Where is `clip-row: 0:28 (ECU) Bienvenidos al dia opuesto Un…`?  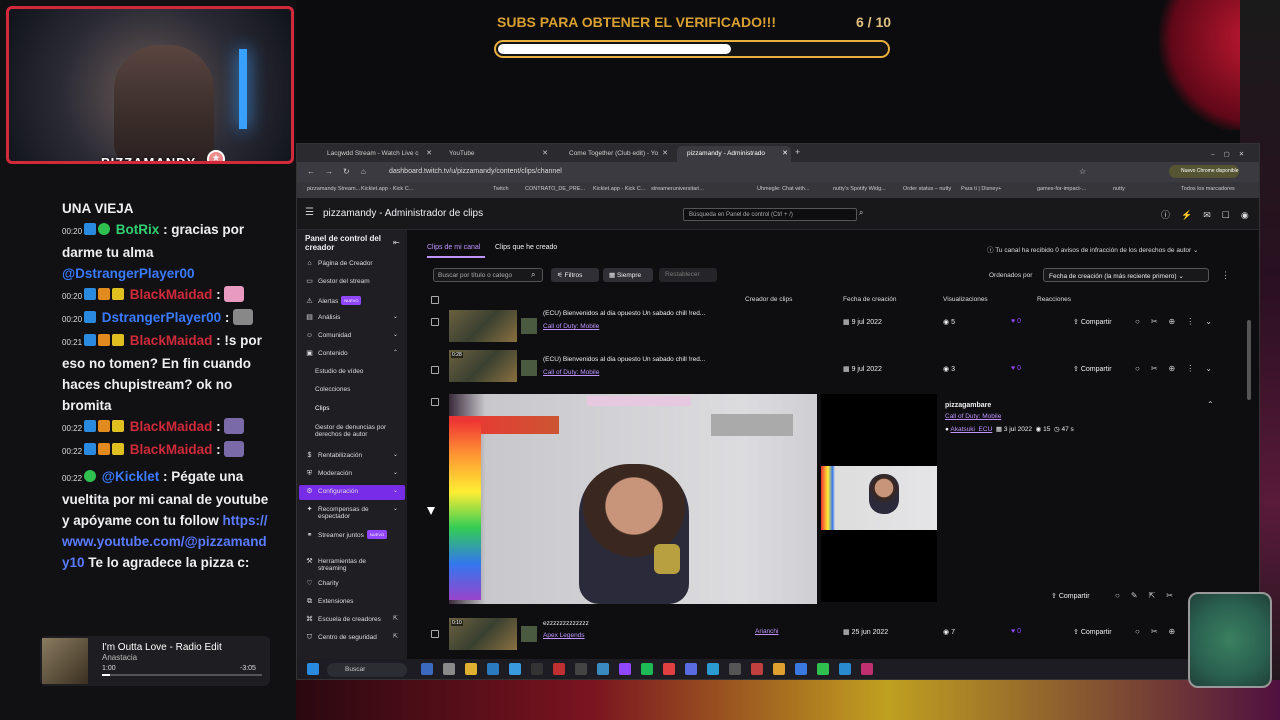 clip-row: 0:28 (ECU) Bienvenidos al dia opuesto Un… is located at coordinates (822, 372).